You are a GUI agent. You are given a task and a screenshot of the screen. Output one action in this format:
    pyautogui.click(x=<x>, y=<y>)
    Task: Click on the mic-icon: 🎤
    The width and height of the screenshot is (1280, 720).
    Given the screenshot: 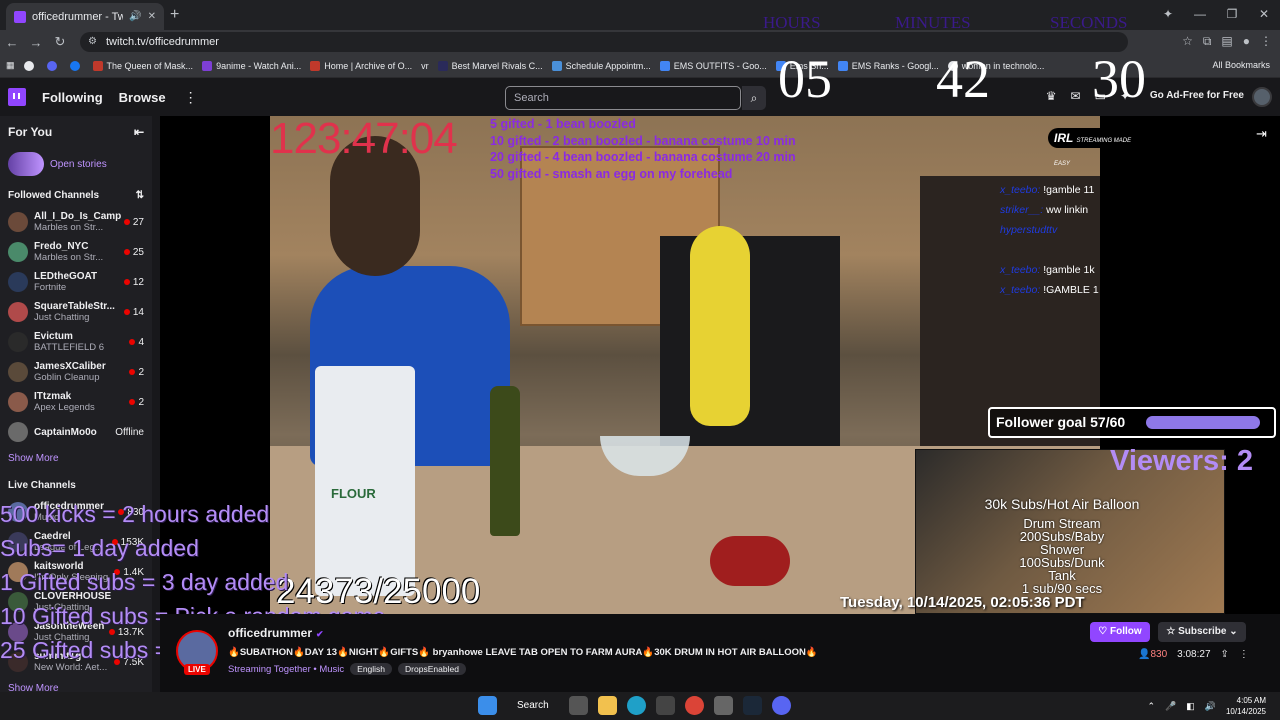 What is the action you would take?
    pyautogui.click(x=1170, y=706)
    